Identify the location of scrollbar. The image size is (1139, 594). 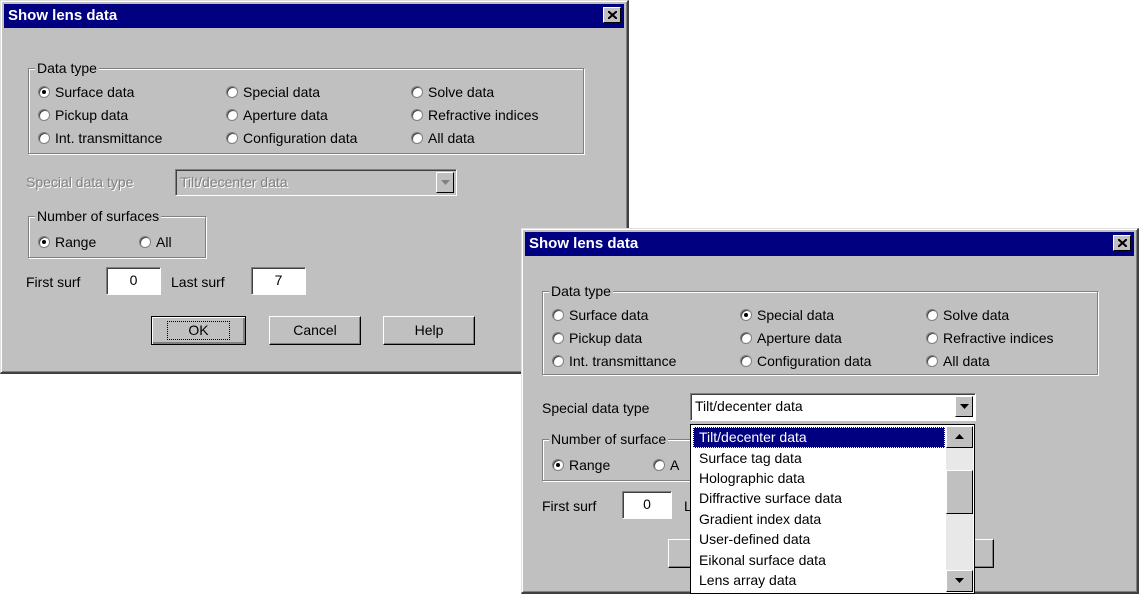
(959, 509).